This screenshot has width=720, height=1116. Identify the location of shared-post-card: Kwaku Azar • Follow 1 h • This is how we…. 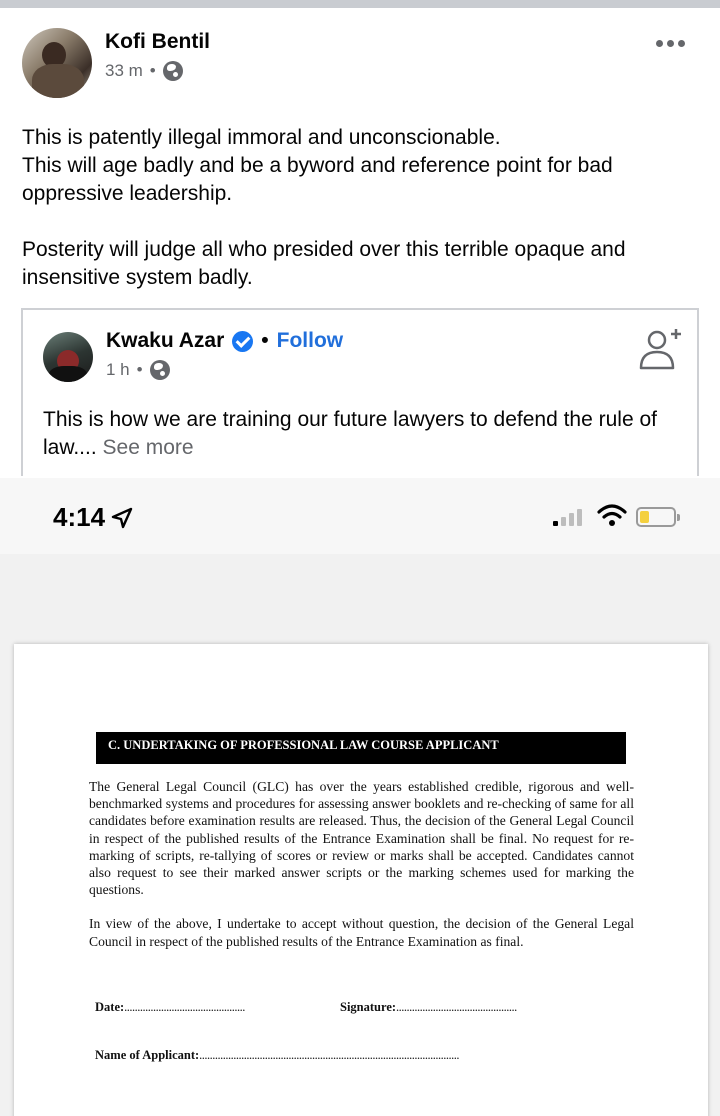
(360, 392).